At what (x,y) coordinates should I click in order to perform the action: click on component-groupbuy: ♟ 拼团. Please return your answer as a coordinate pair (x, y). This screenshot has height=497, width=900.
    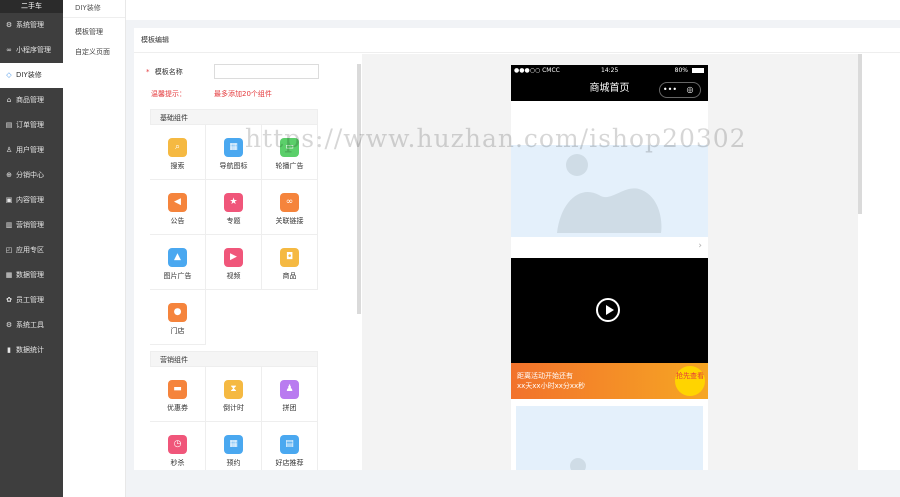
    Looking at the image, I should click on (290, 394).